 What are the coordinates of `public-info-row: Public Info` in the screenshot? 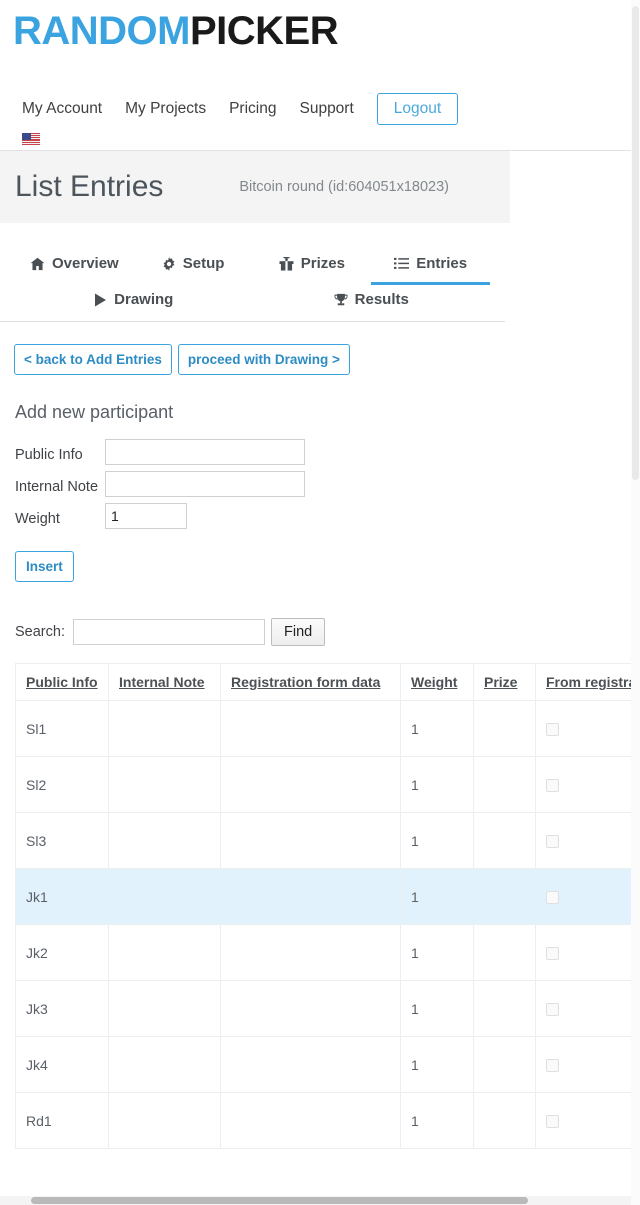 It's located at (327, 452).